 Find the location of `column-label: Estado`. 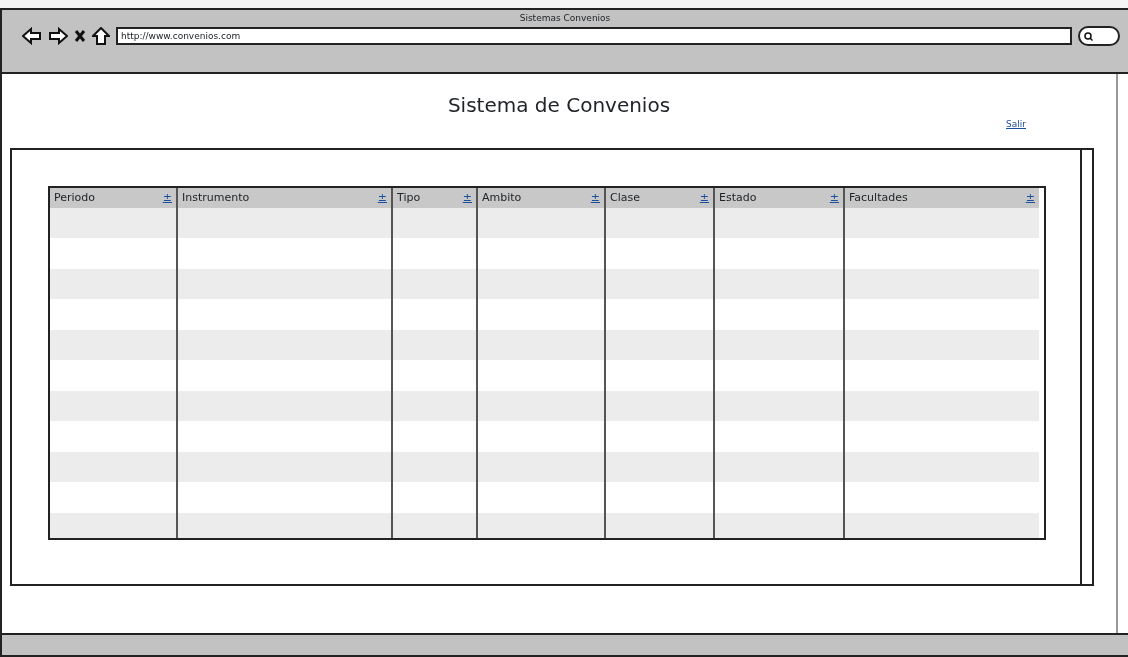

column-label: Estado is located at coordinates (738, 197).